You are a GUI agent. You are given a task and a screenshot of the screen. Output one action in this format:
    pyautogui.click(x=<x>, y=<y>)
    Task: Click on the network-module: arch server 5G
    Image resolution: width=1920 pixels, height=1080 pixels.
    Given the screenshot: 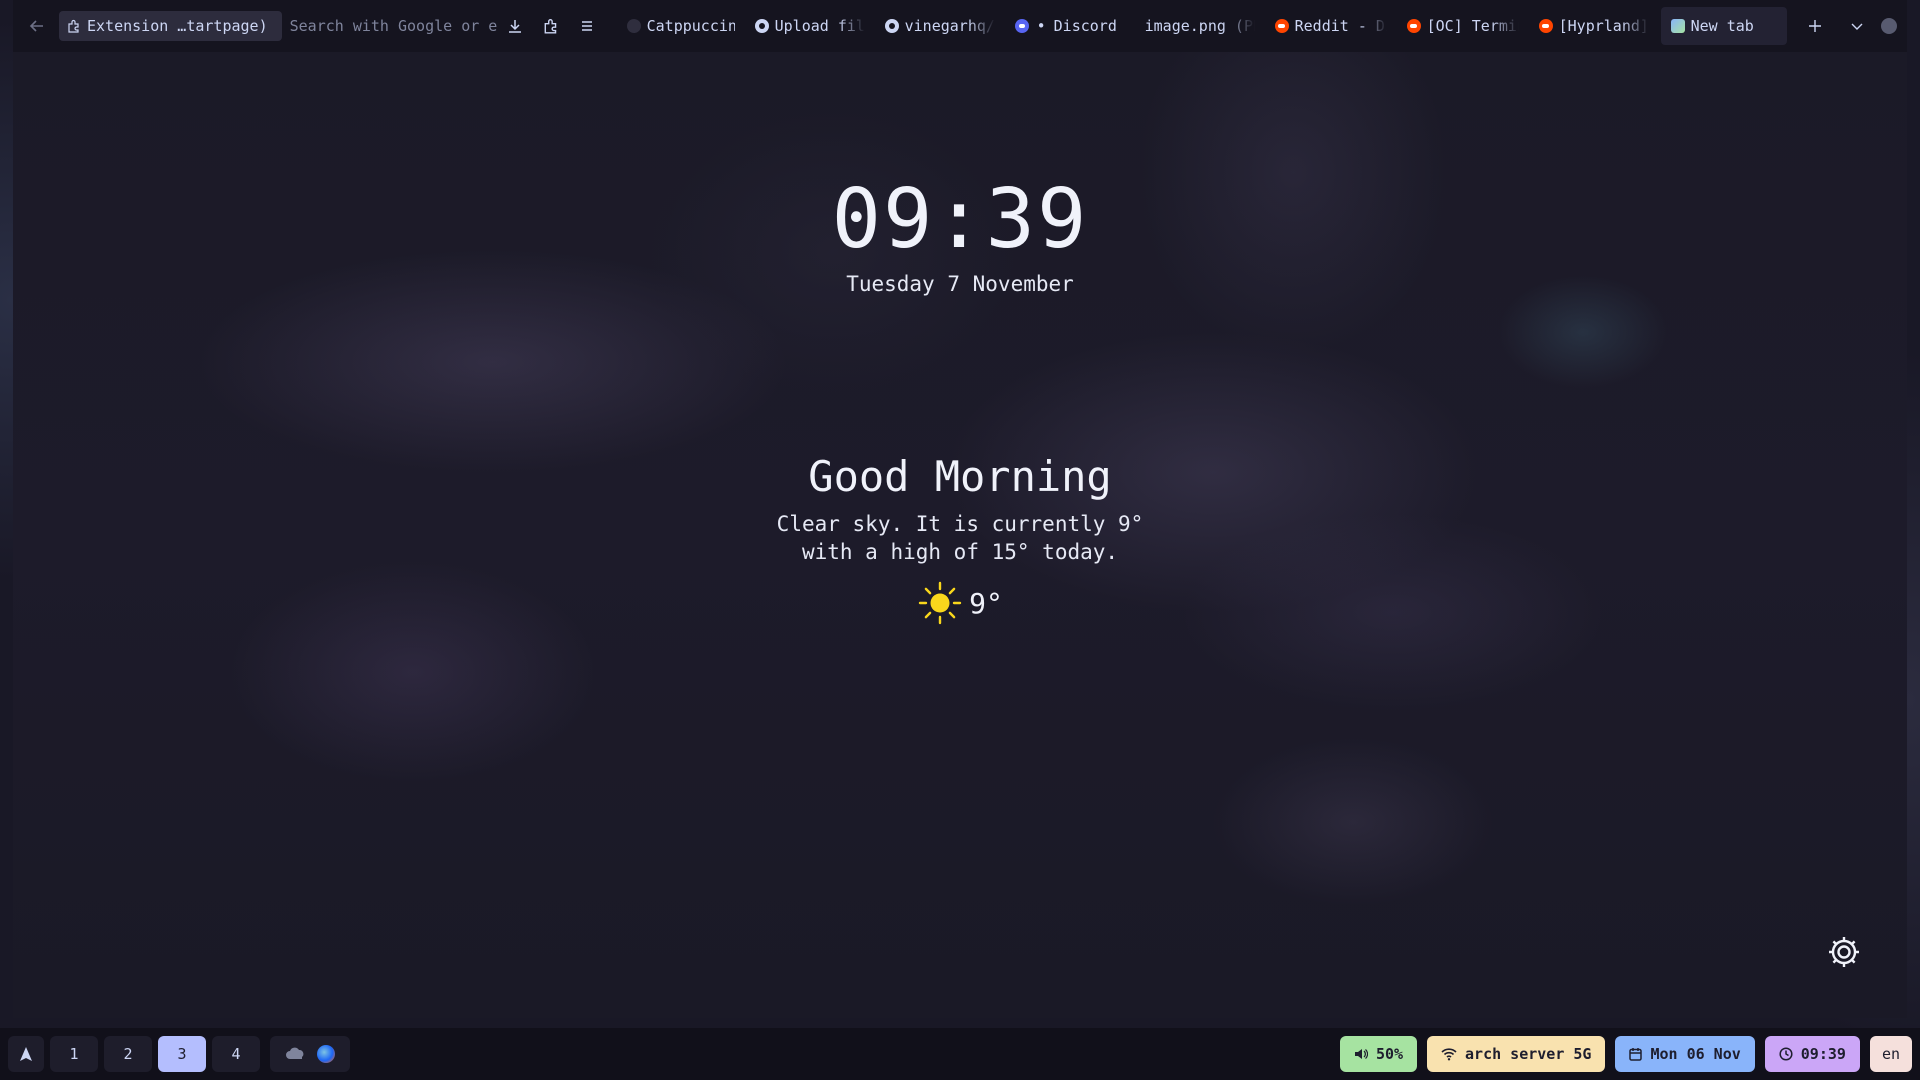 What is the action you would take?
    pyautogui.click(x=1516, y=1054)
    